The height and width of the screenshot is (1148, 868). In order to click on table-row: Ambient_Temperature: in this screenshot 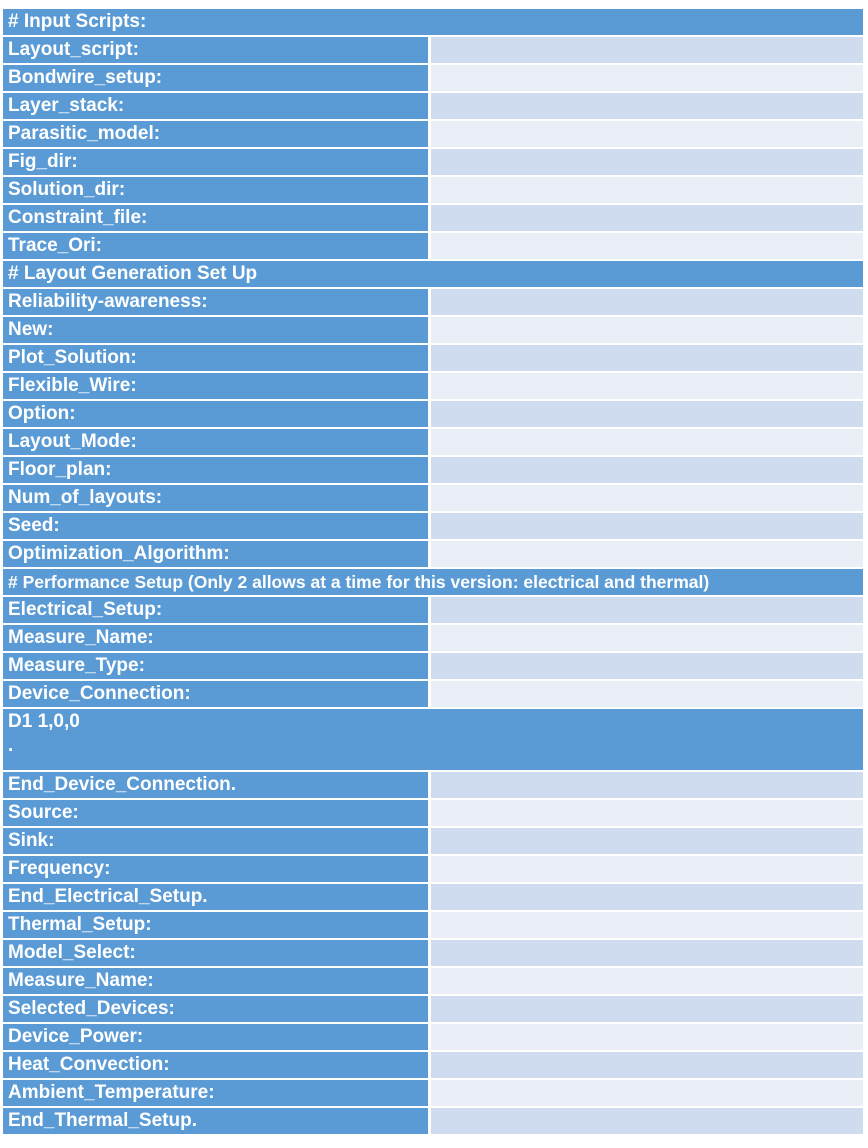, I will do `click(433, 1094)`.